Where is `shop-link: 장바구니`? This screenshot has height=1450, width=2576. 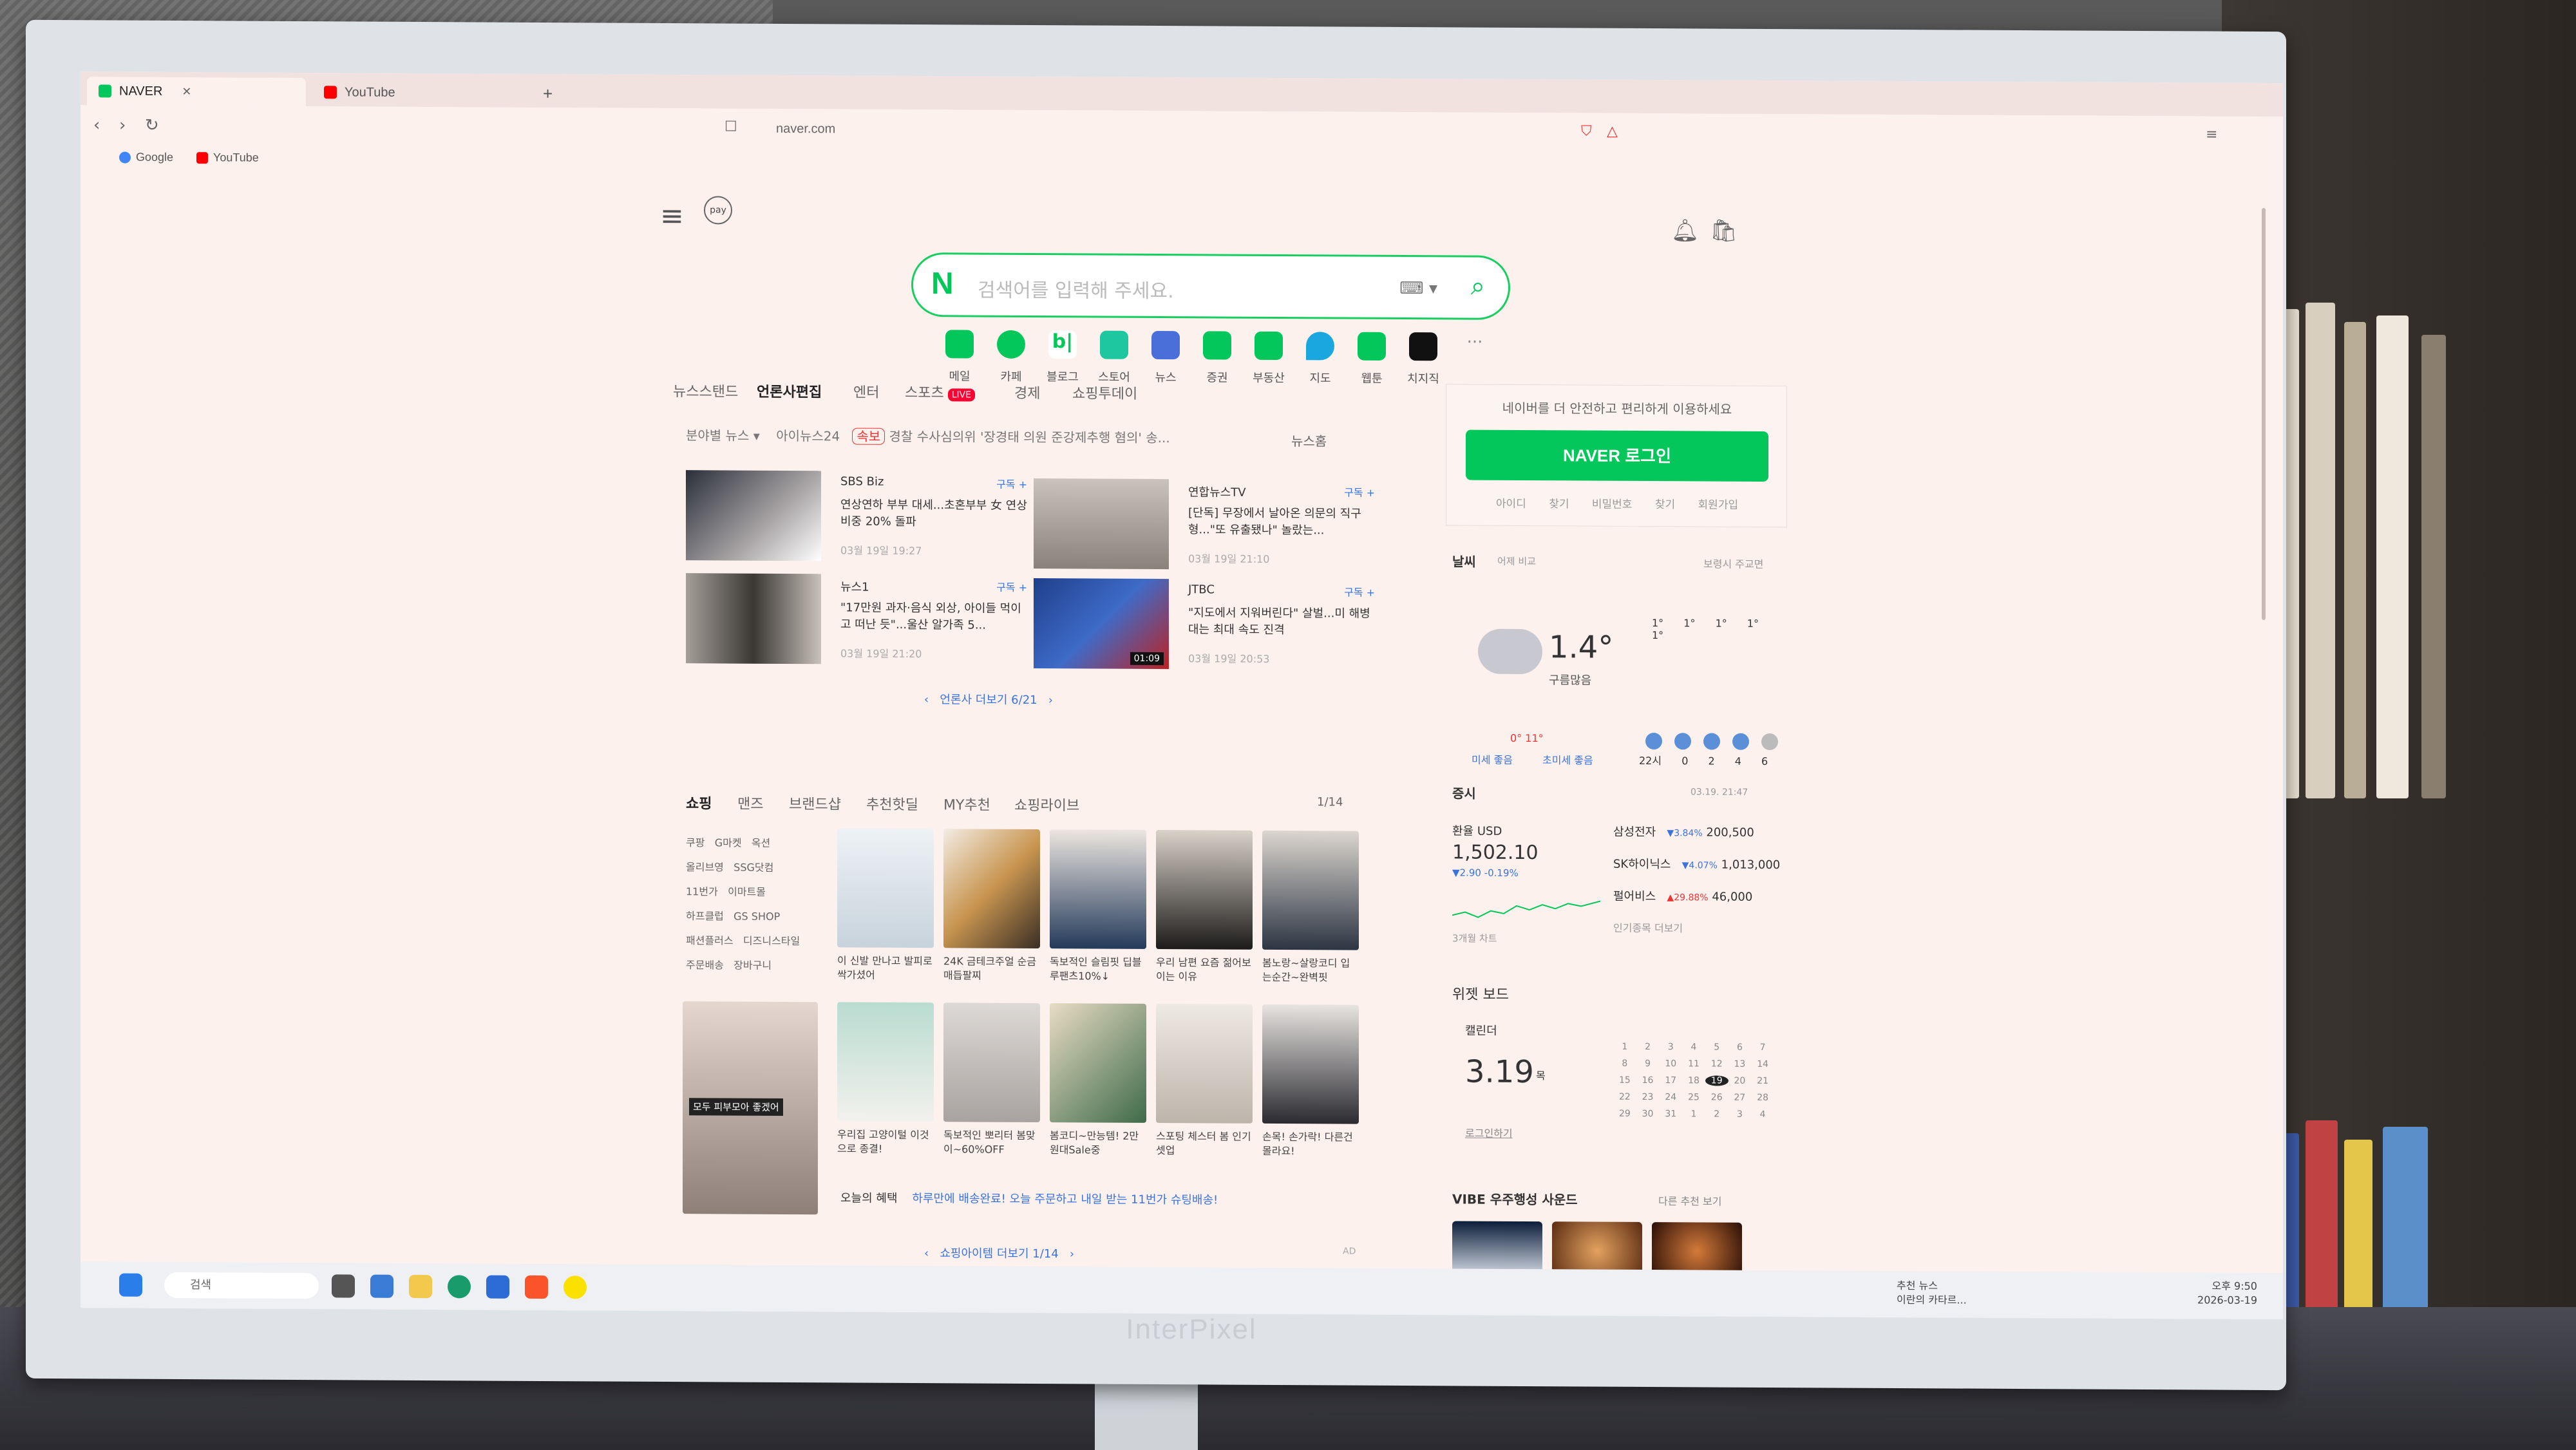
shop-link: 장바구니 is located at coordinates (753, 965).